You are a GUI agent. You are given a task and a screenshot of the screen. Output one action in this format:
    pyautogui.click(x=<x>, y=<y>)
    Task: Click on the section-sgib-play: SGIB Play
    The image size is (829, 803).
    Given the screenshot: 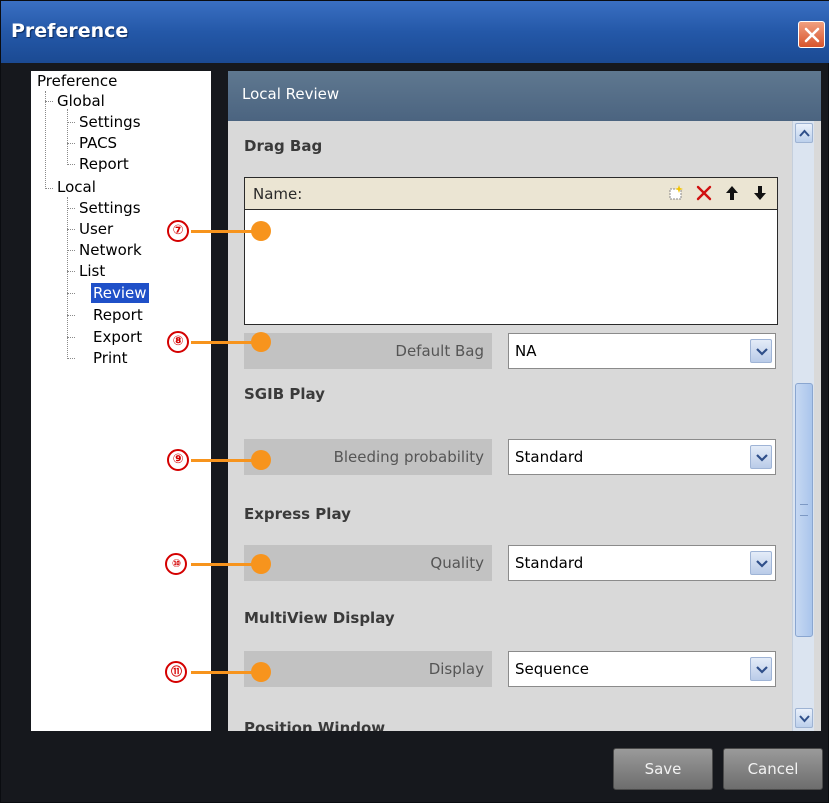 What is the action you would take?
    pyautogui.click(x=284, y=394)
    